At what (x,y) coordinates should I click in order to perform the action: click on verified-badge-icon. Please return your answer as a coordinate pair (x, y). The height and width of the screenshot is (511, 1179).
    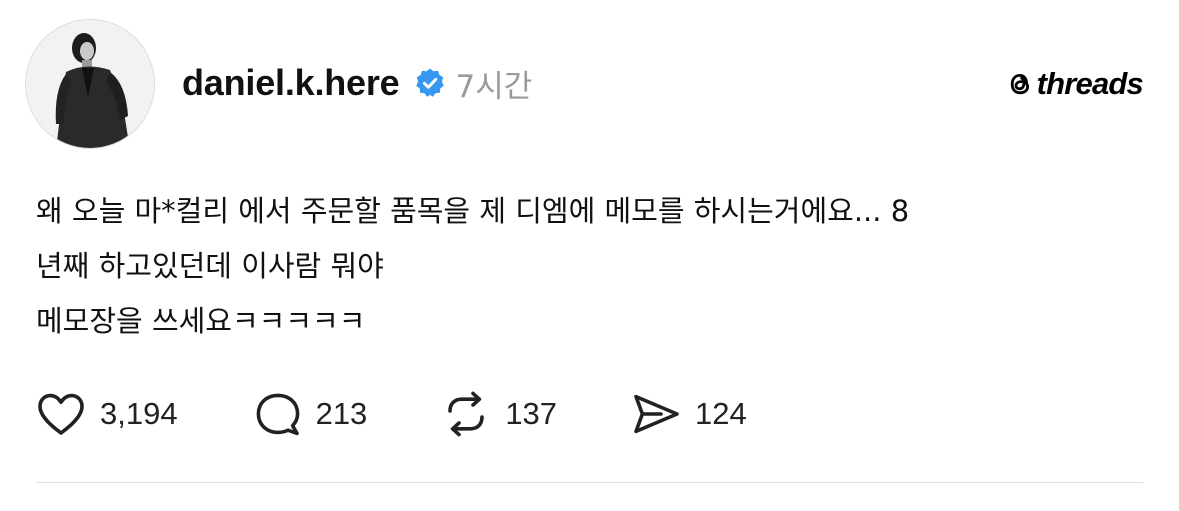
    Looking at the image, I should click on (430, 83).